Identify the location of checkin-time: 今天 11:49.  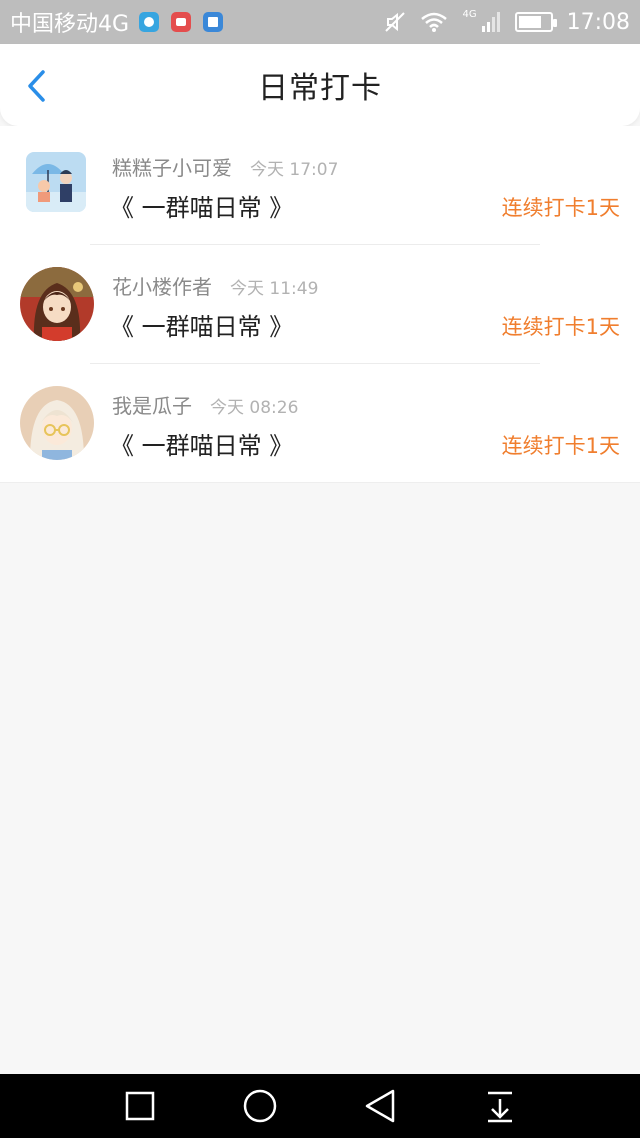
(274, 289).